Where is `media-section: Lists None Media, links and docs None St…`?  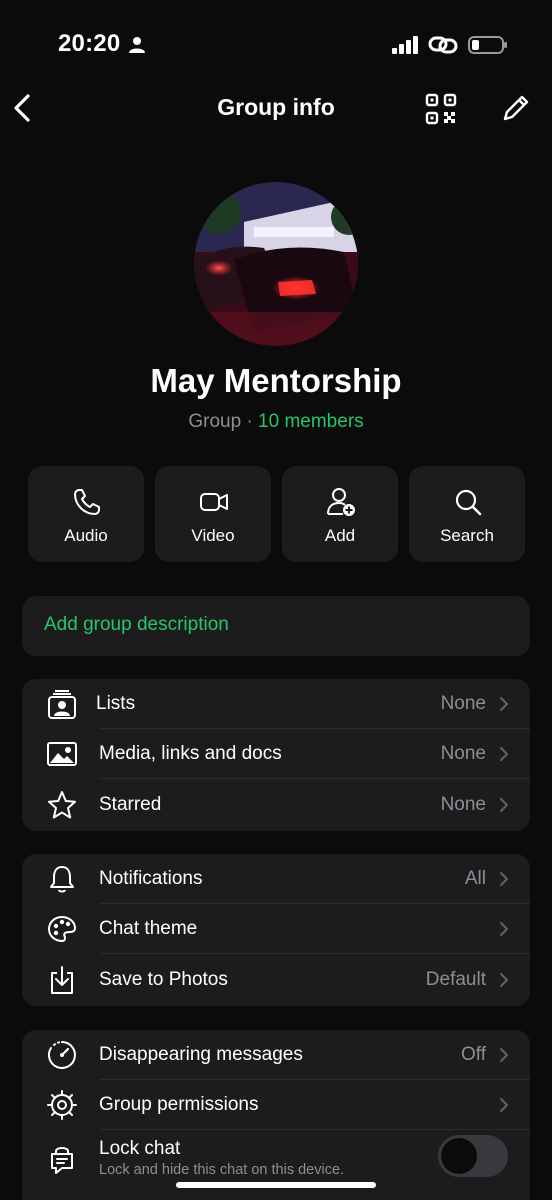
media-section: Lists None Media, links and docs None St… is located at coordinates (276, 755).